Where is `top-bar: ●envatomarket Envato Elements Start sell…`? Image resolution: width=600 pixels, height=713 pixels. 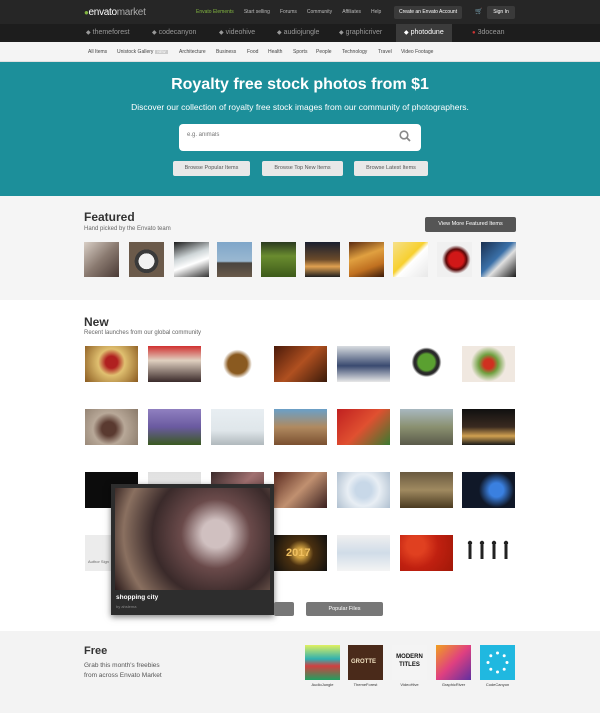 top-bar: ●envatomarket Envato Elements Start sell… is located at coordinates (300, 12).